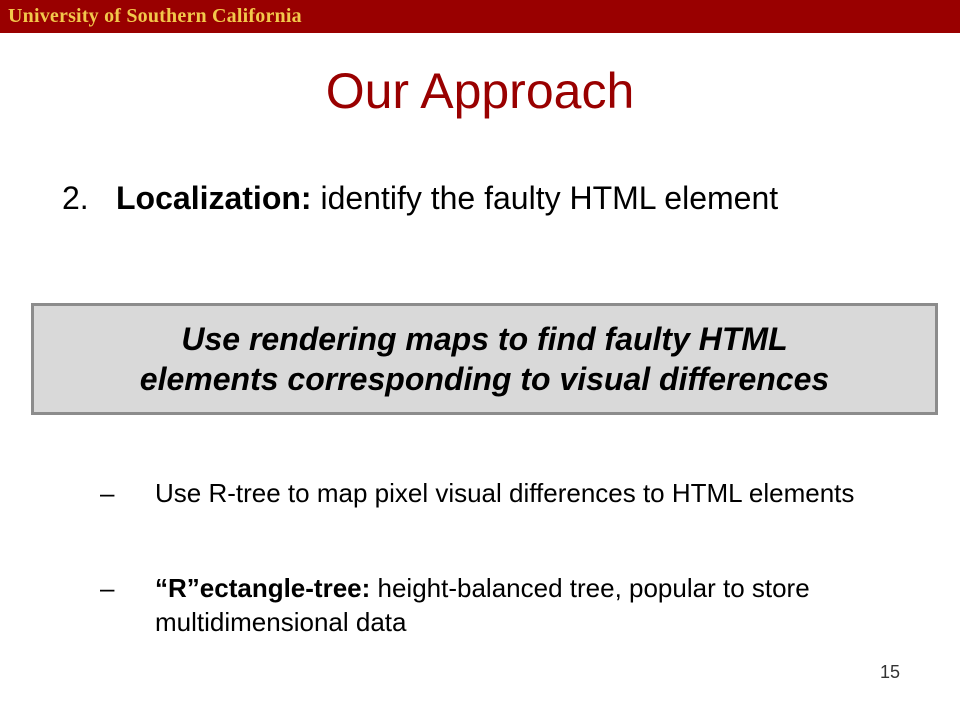 This screenshot has height=720, width=960. Describe the element at coordinates (480, 16) in the screenshot. I see `university-header-bar: University of Southern California` at that location.